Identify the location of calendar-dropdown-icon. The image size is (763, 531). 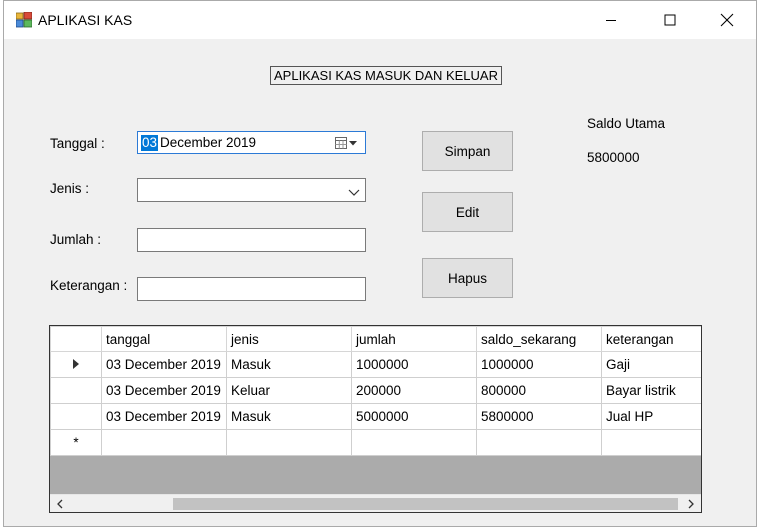
(347, 143).